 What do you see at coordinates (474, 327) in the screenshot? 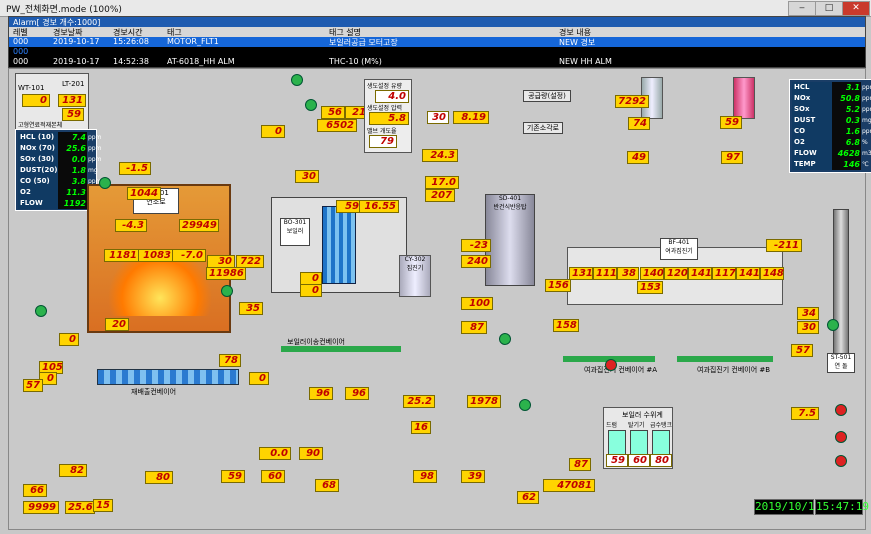
I see `te402-value: 87` at bounding box center [474, 327].